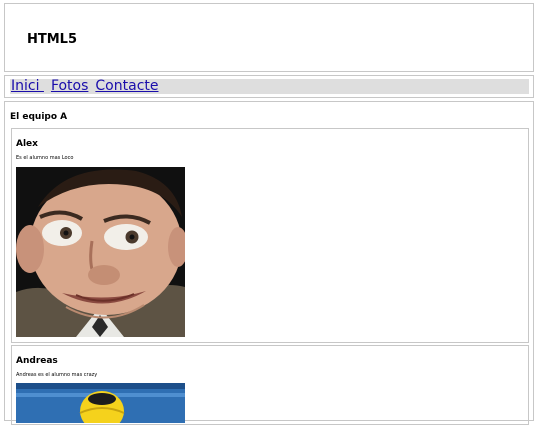  I want to click on nav-container: Inici Fotos Contacte, so click(269, 86).